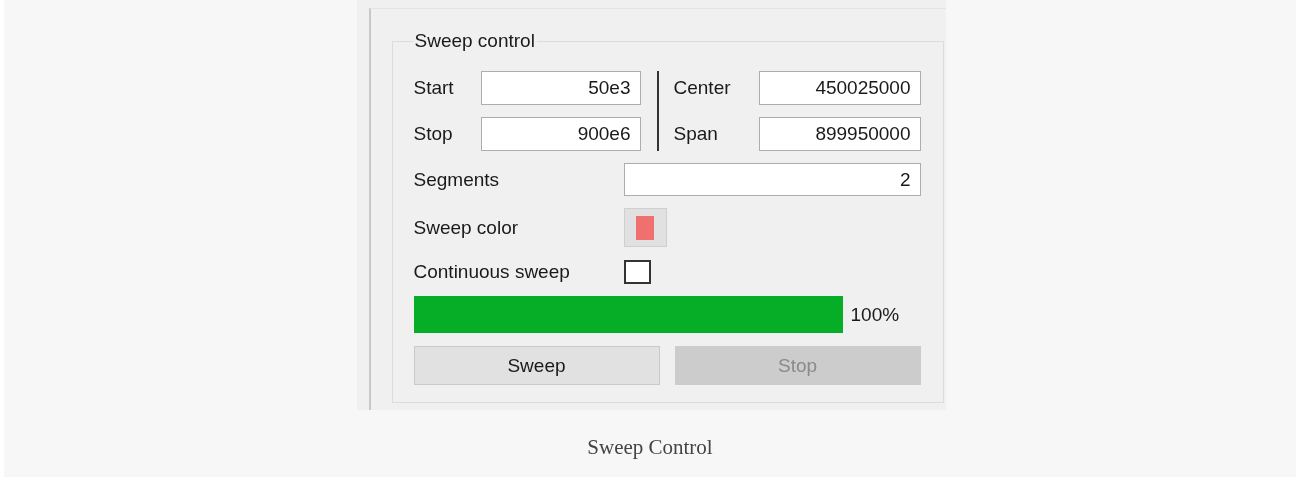 The width and height of the screenshot is (1300, 481). What do you see at coordinates (457, 179) in the screenshot?
I see `field-label: Segments` at bounding box center [457, 179].